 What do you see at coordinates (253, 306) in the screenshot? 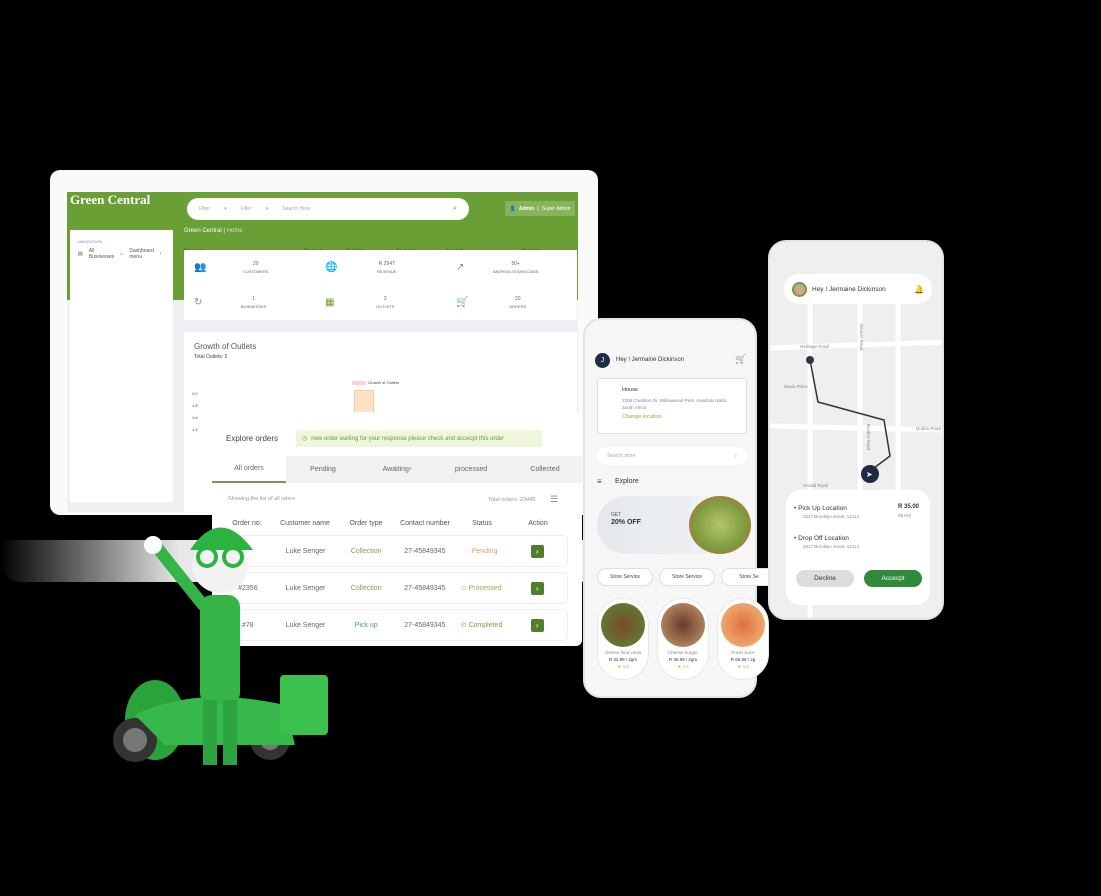
I see `stat-label: BUSINESSES` at bounding box center [253, 306].